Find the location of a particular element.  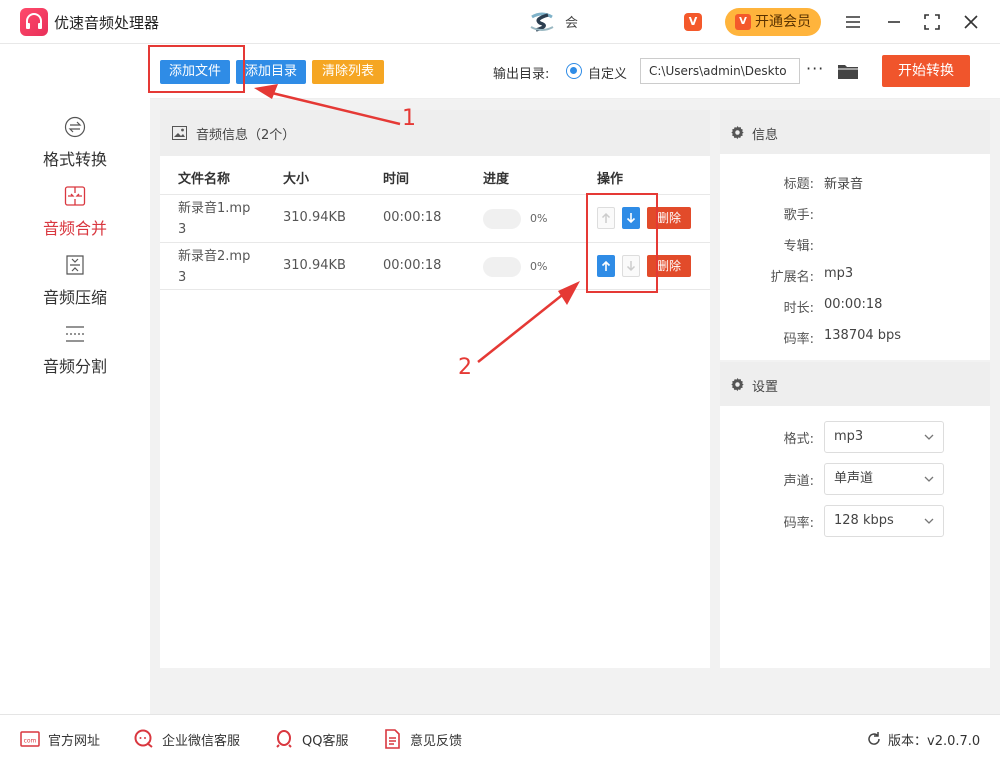

convert-icon is located at coordinates (75, 127).